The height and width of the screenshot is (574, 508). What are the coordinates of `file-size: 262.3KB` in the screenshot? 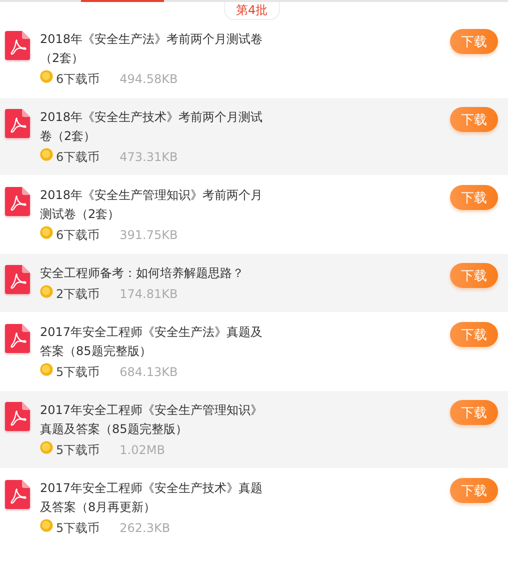 It's located at (145, 528).